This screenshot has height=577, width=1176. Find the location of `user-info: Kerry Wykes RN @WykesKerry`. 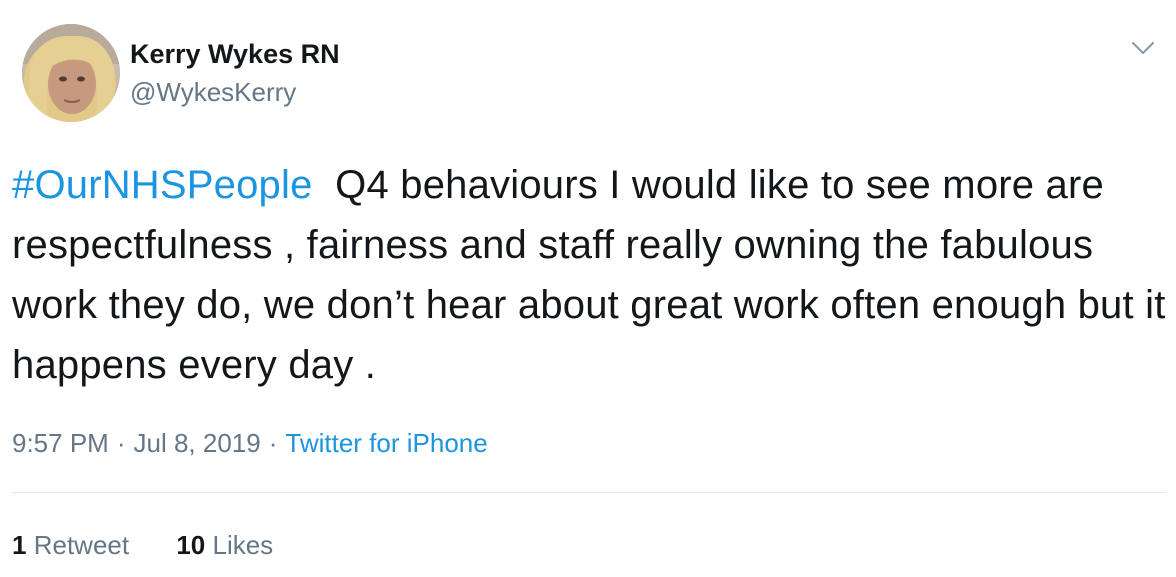

user-info: Kerry Wykes RN @WykesKerry is located at coordinates (235, 73).